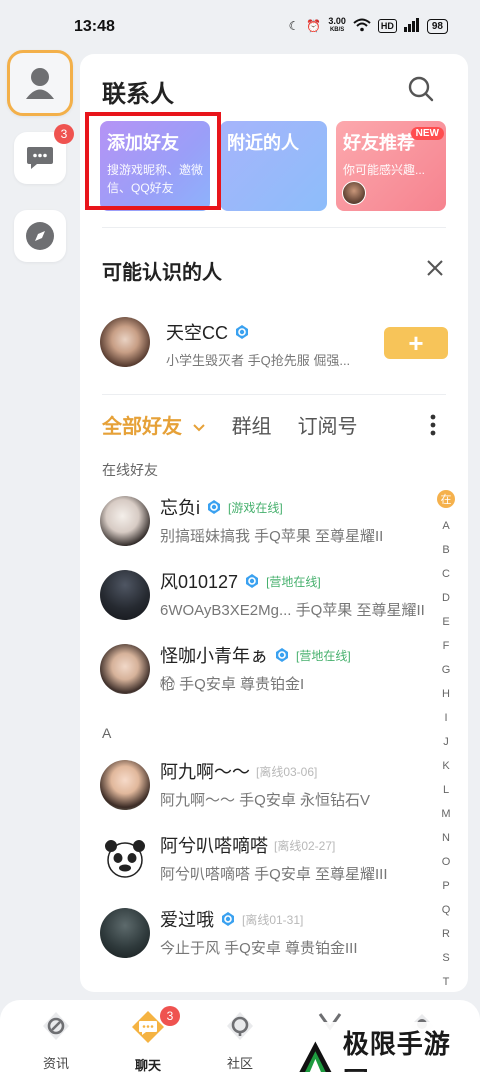 The image size is (480, 1072). What do you see at coordinates (197, 333) in the screenshot?
I see `recommended-name: 天空CC` at bounding box center [197, 333].